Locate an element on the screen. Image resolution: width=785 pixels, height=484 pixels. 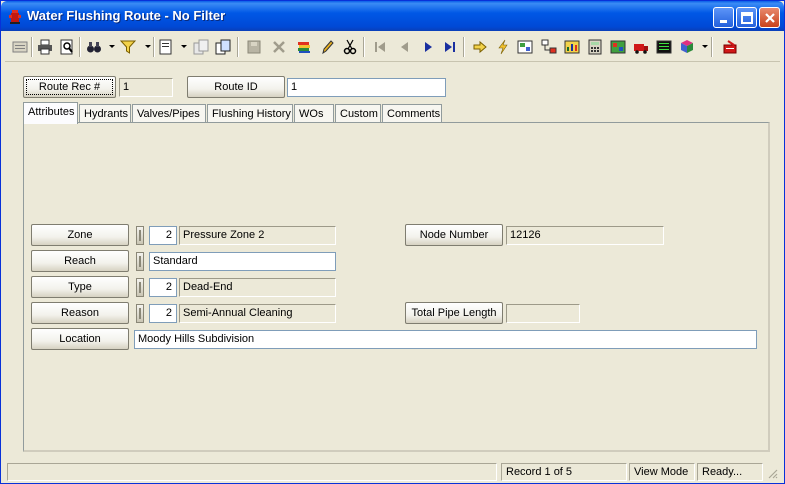
reason-button: Reason is located at coordinates (80, 313).